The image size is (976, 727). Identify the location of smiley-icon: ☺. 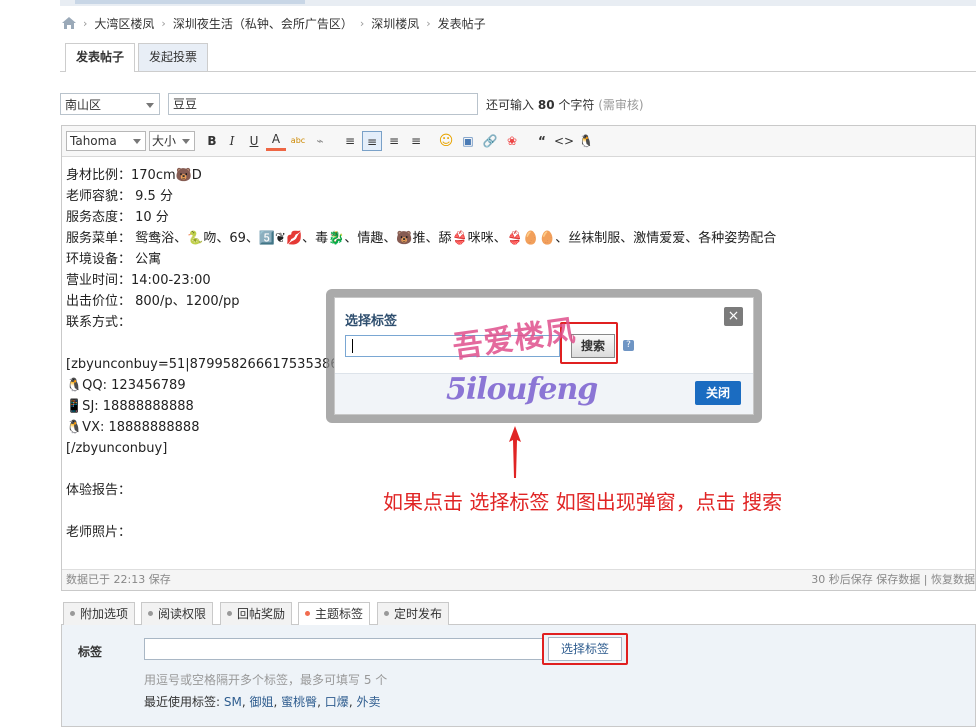
(446, 141).